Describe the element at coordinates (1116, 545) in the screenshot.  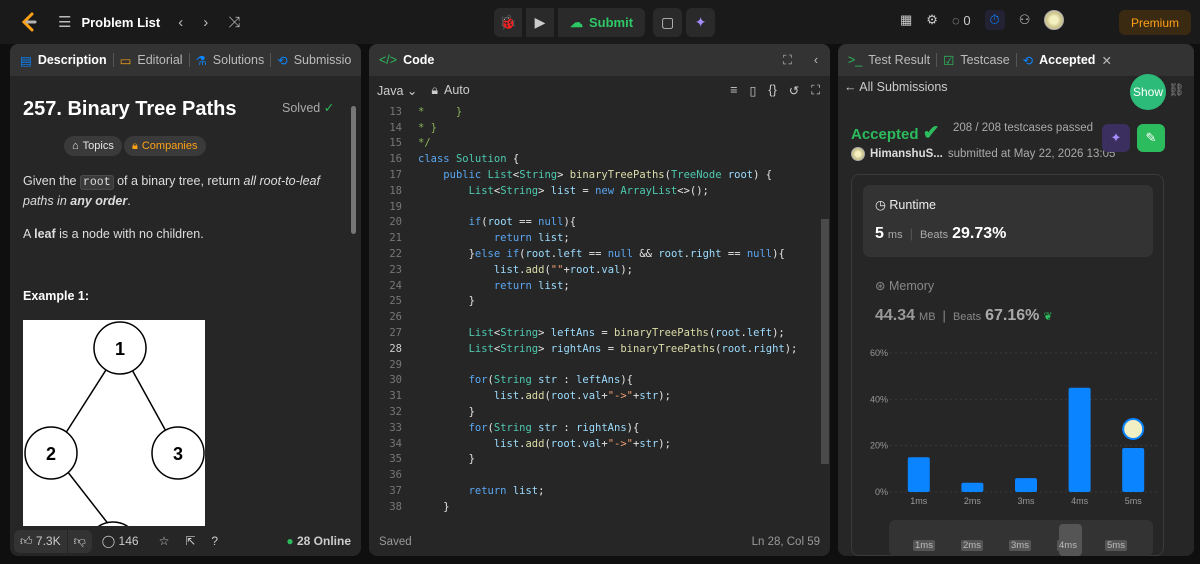
I see `slider-label: 5ms` at that location.